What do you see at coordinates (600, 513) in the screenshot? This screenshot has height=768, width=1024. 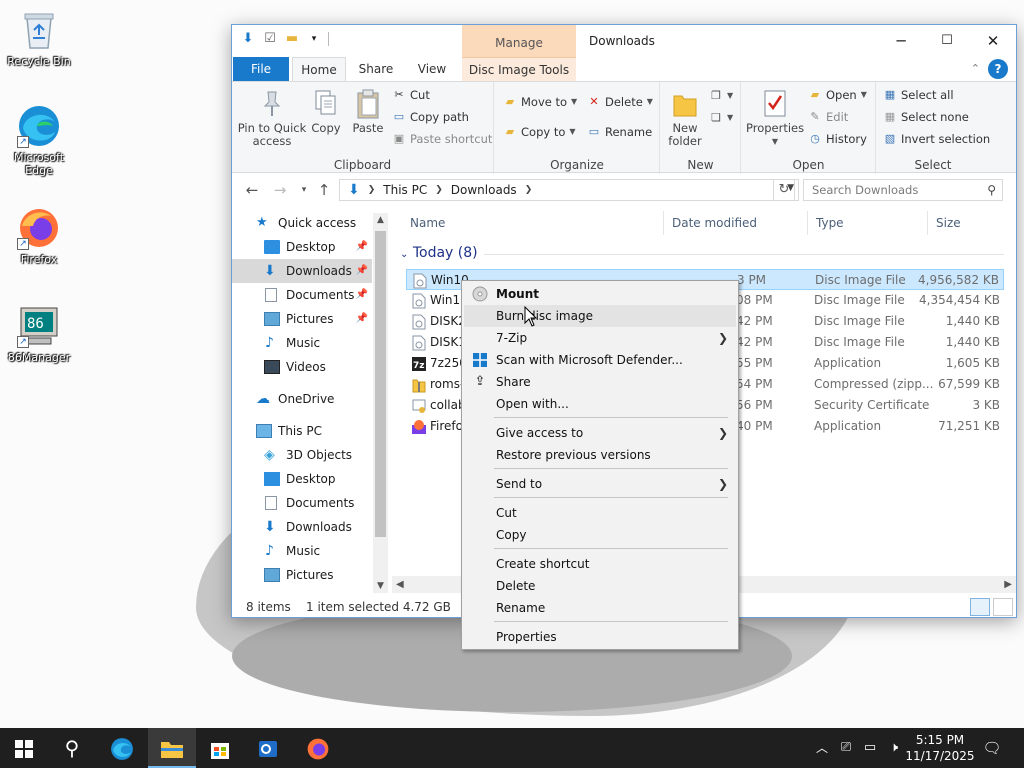 I see `menu-item-cut: Cut` at bounding box center [600, 513].